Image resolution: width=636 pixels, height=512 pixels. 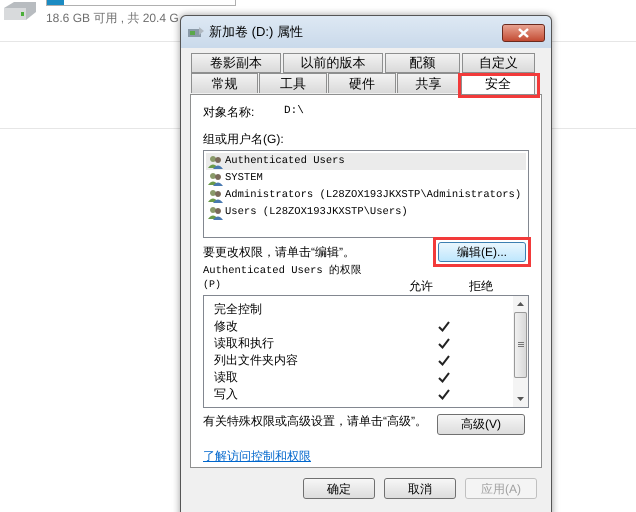 I want to click on object-name-value: D:\, so click(x=294, y=111).